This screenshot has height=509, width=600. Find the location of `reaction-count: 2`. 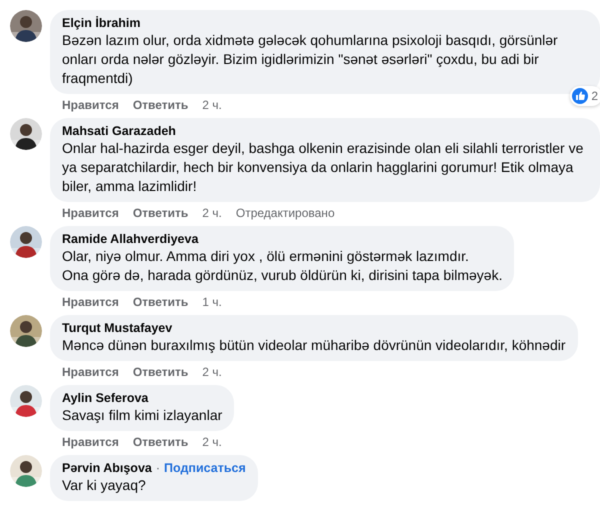

reaction-count: 2 is located at coordinates (594, 96).